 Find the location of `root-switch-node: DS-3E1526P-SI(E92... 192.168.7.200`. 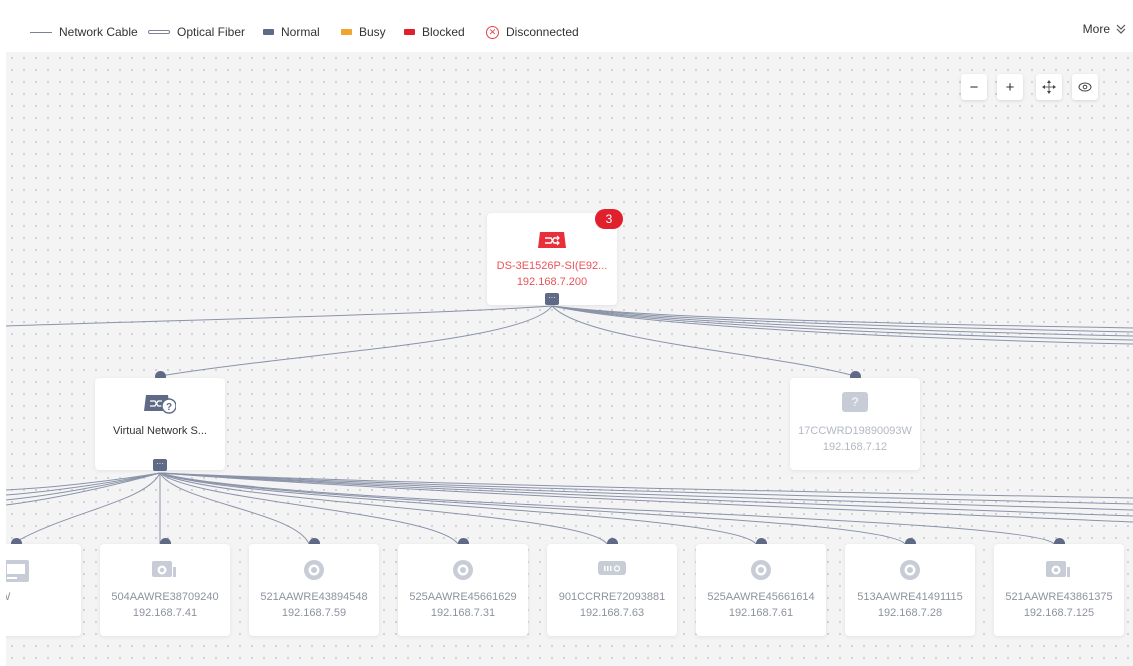

root-switch-node: DS-3E1526P-SI(E92... 192.168.7.200 is located at coordinates (552, 259).